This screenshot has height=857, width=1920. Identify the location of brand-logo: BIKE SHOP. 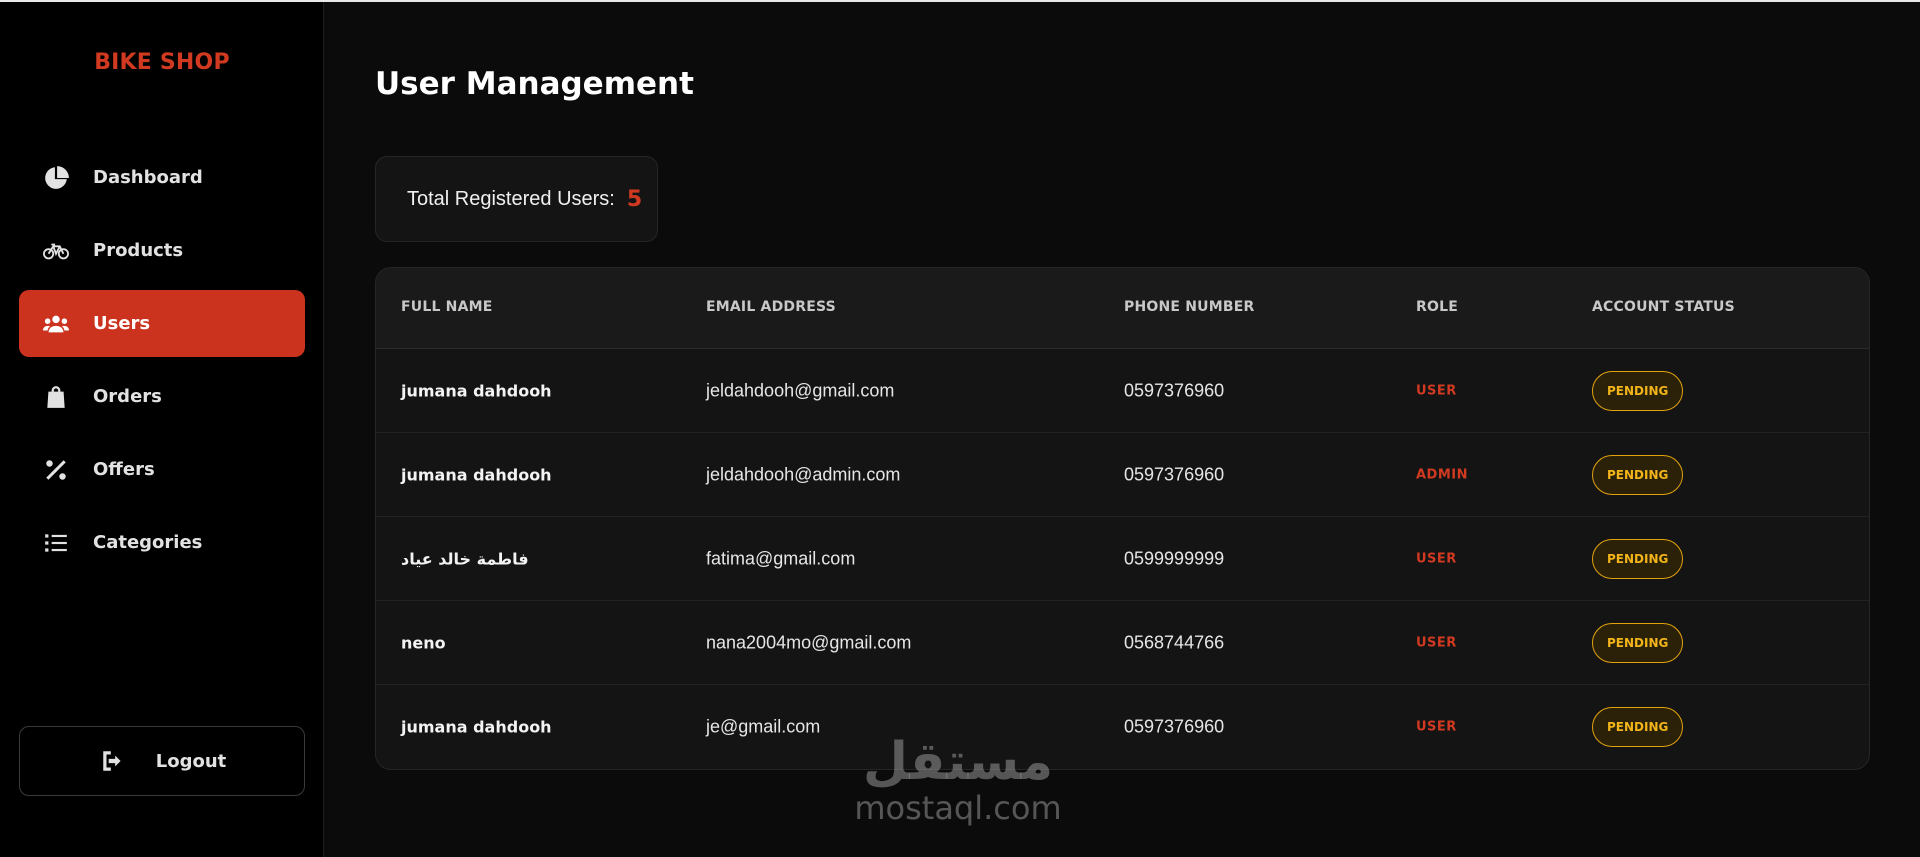
(162, 62).